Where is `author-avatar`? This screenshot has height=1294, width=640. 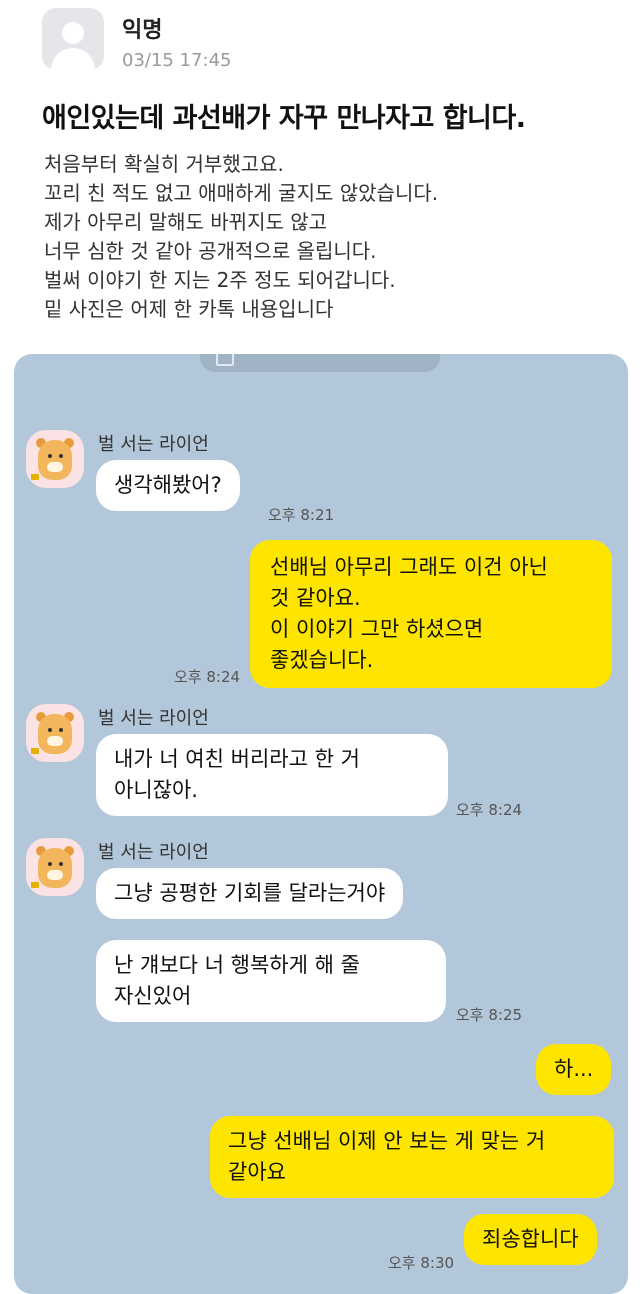 author-avatar is located at coordinates (73, 39).